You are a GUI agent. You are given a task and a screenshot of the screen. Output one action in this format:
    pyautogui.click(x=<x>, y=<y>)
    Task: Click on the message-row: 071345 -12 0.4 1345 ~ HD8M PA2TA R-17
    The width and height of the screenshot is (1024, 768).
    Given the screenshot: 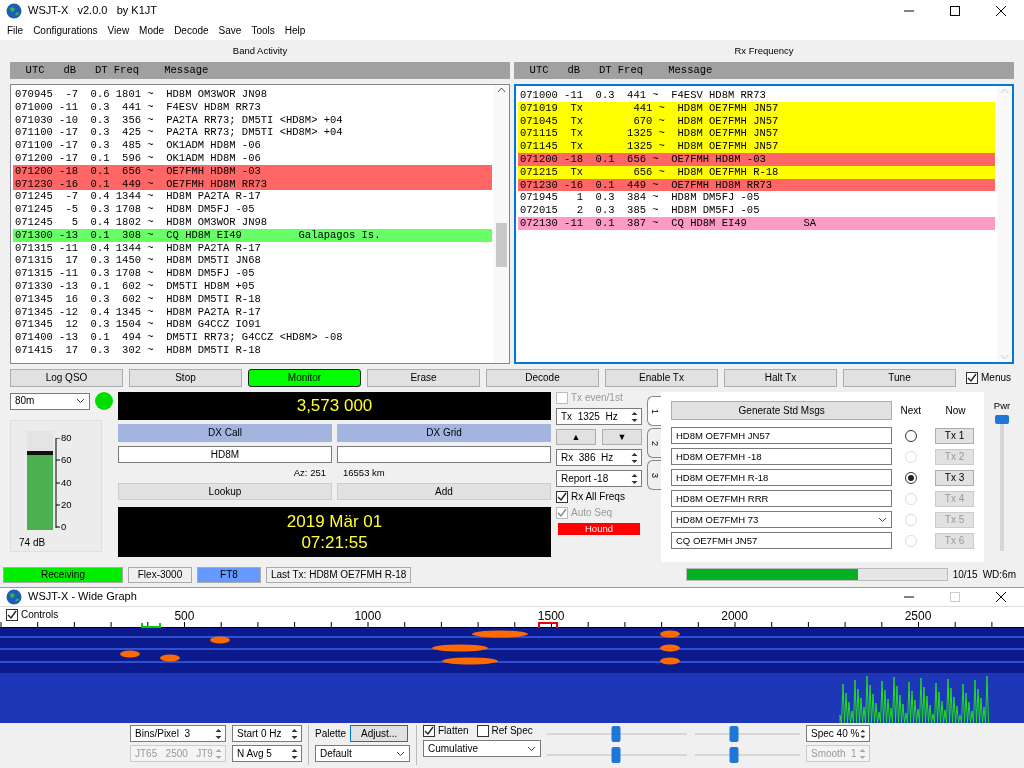 What is the action you would take?
    pyautogui.click(x=252, y=312)
    